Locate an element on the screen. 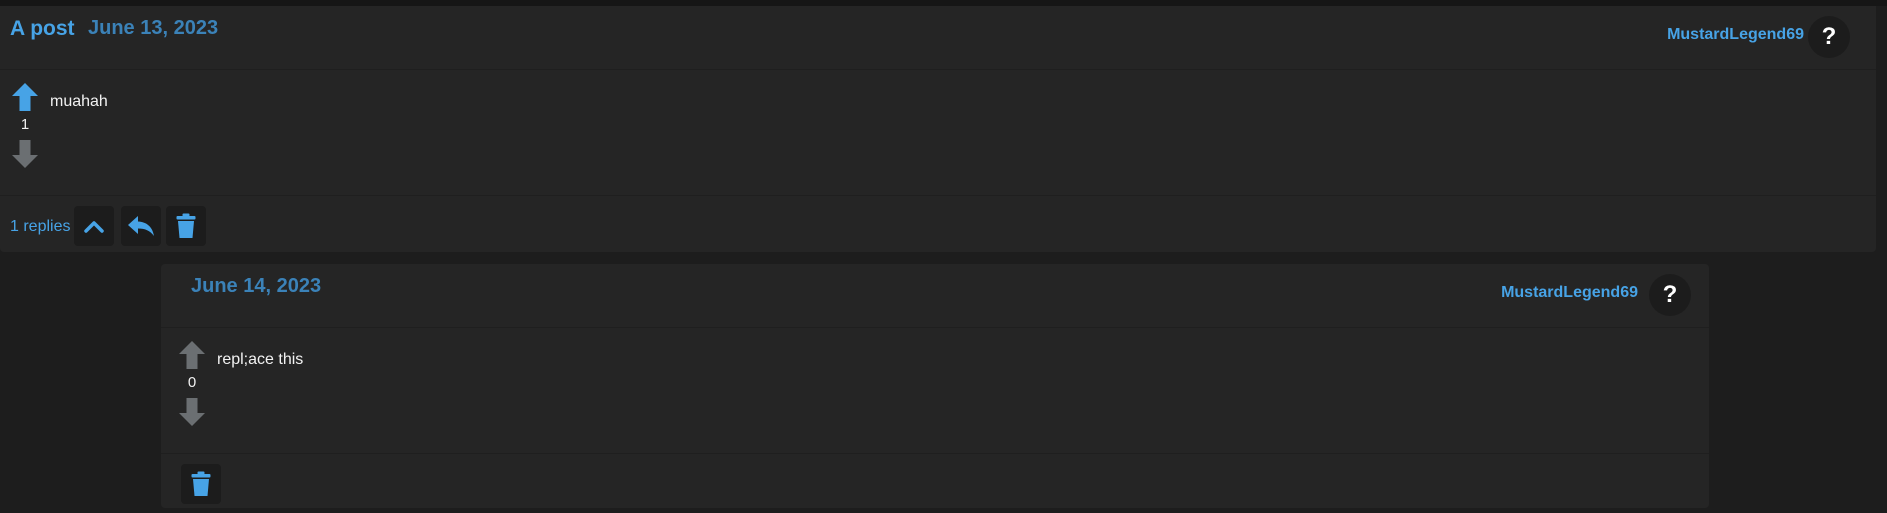 Image resolution: width=1887 pixels, height=513 pixels. reply-content: repl;ace this is located at coordinates (260, 359).